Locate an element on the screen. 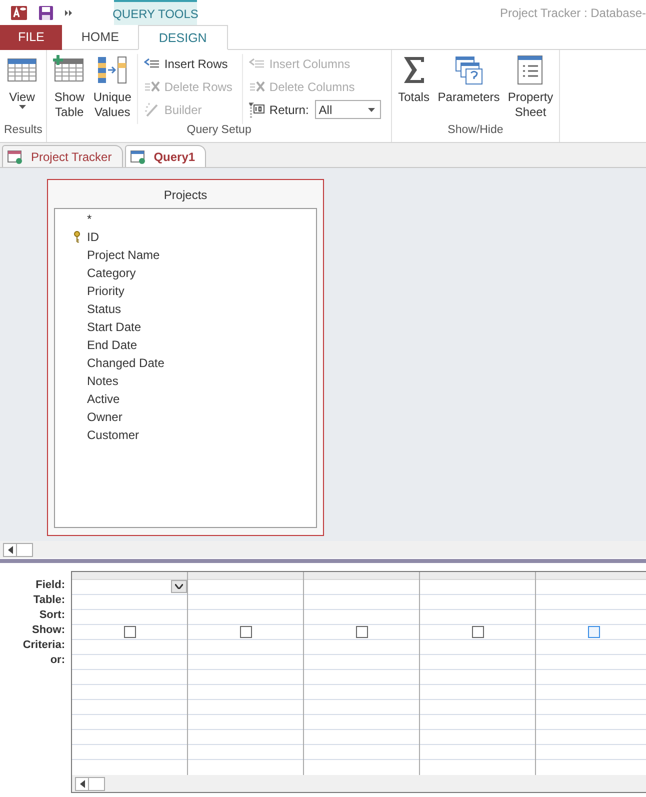 The height and width of the screenshot is (797, 646). ribbon-button: Parameters is located at coordinates (469, 89).